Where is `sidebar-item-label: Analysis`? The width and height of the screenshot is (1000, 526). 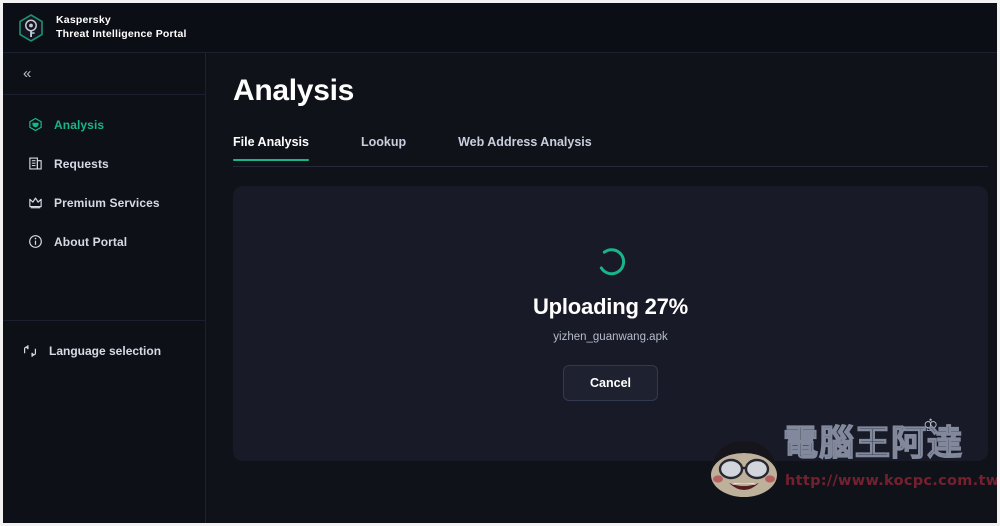 sidebar-item-label: Analysis is located at coordinates (79, 124).